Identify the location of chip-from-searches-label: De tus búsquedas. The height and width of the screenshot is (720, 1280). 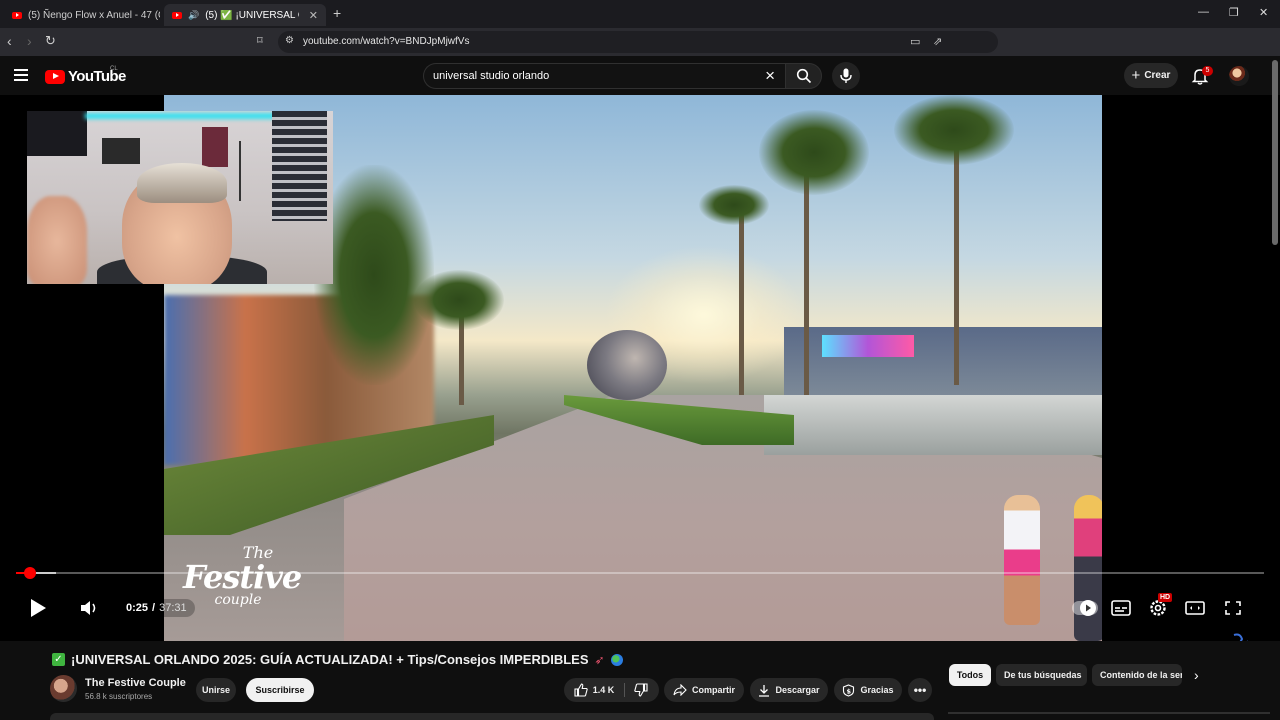
(1043, 675).